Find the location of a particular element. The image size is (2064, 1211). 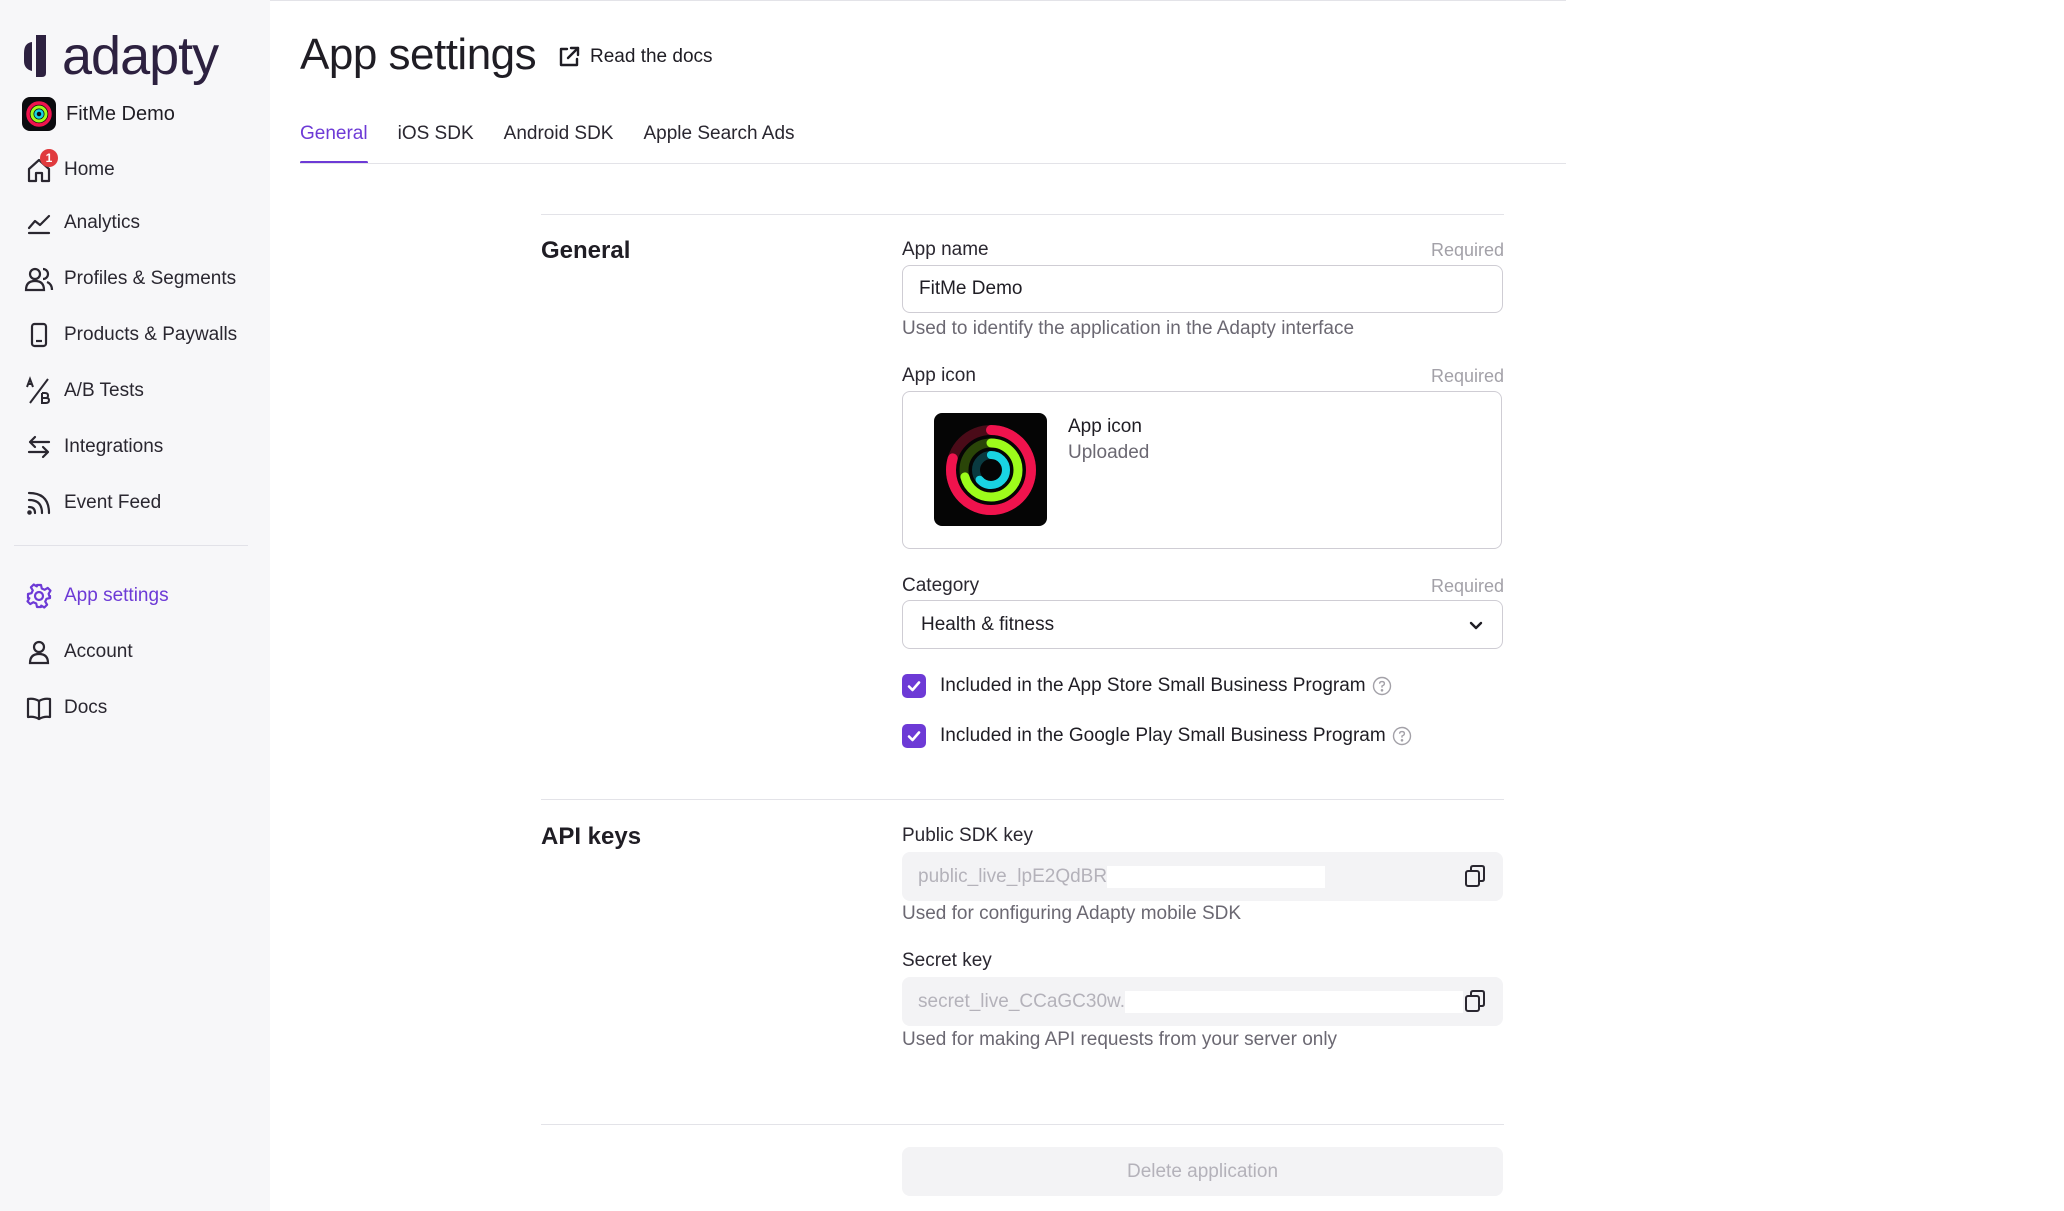

sidebar-item-home: 1 Home is located at coordinates (68, 169).